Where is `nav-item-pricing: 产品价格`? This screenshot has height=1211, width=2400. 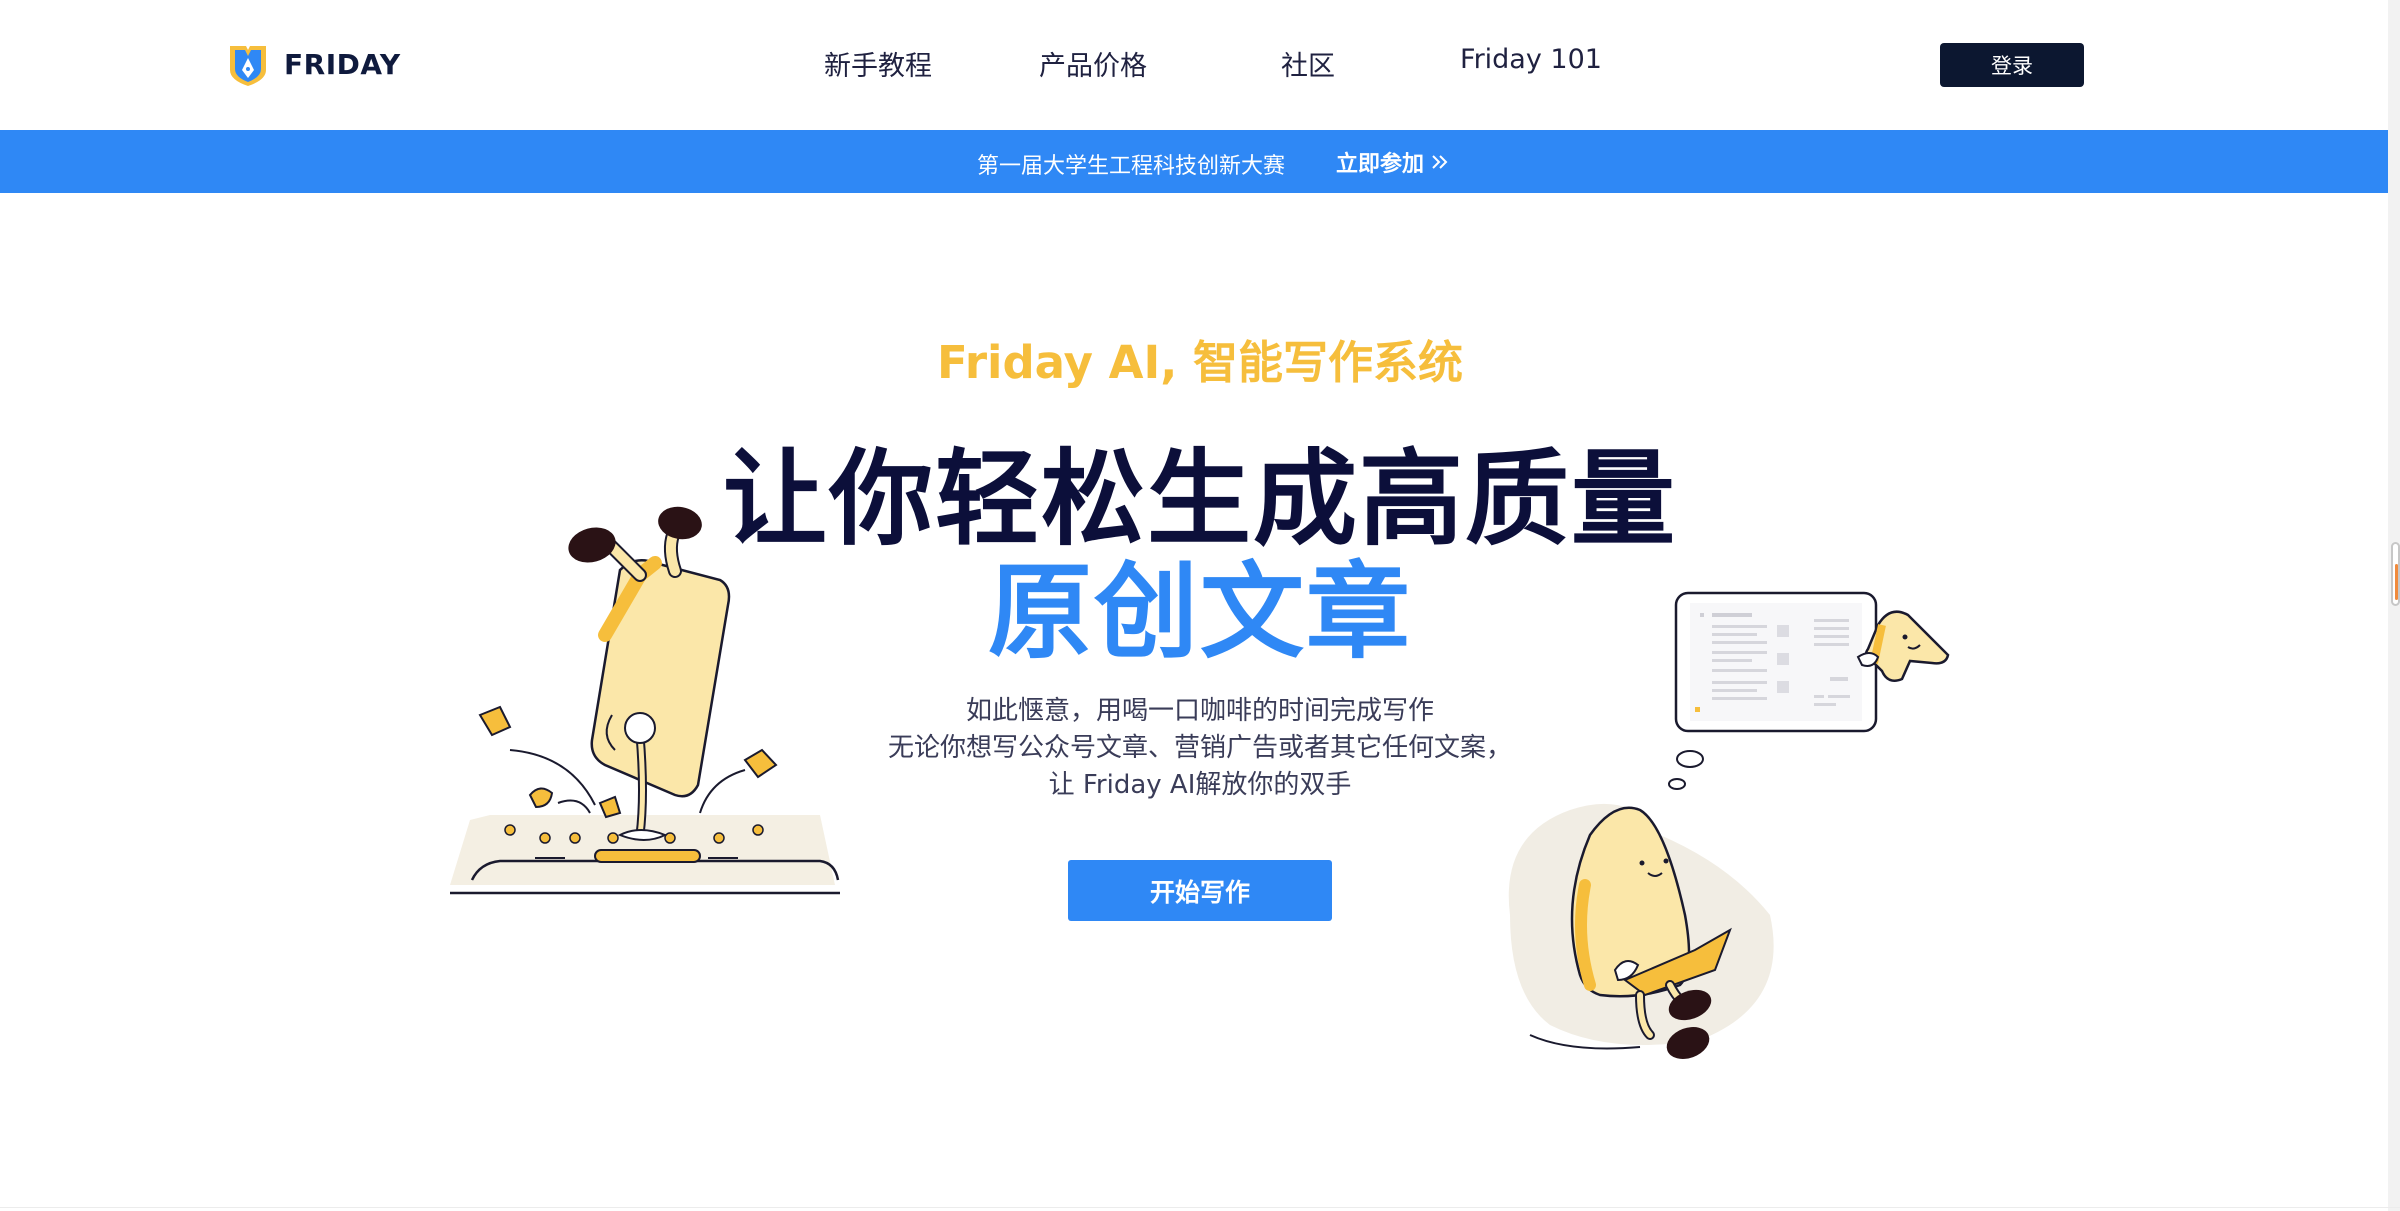
nav-item-pricing: 产品价格 is located at coordinates (1093, 63).